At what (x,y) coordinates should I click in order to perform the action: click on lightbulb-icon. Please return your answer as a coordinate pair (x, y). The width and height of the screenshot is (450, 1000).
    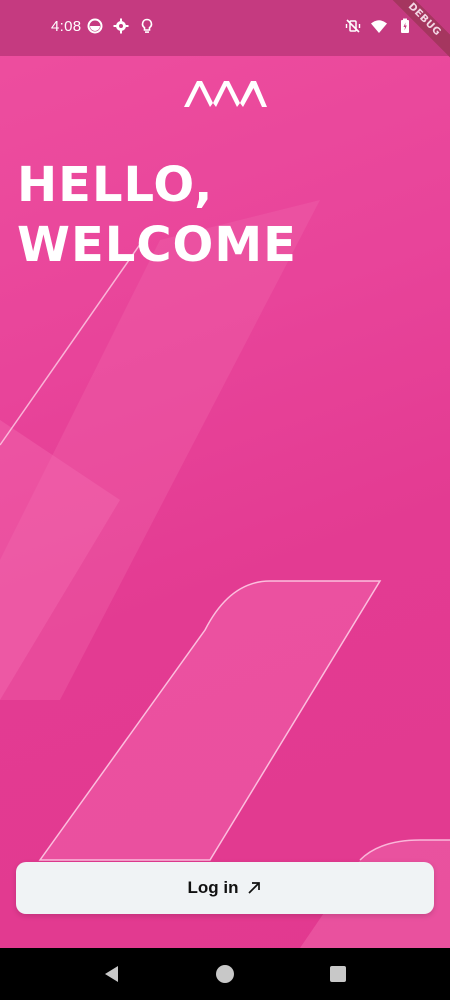
    Looking at the image, I should click on (147, 26).